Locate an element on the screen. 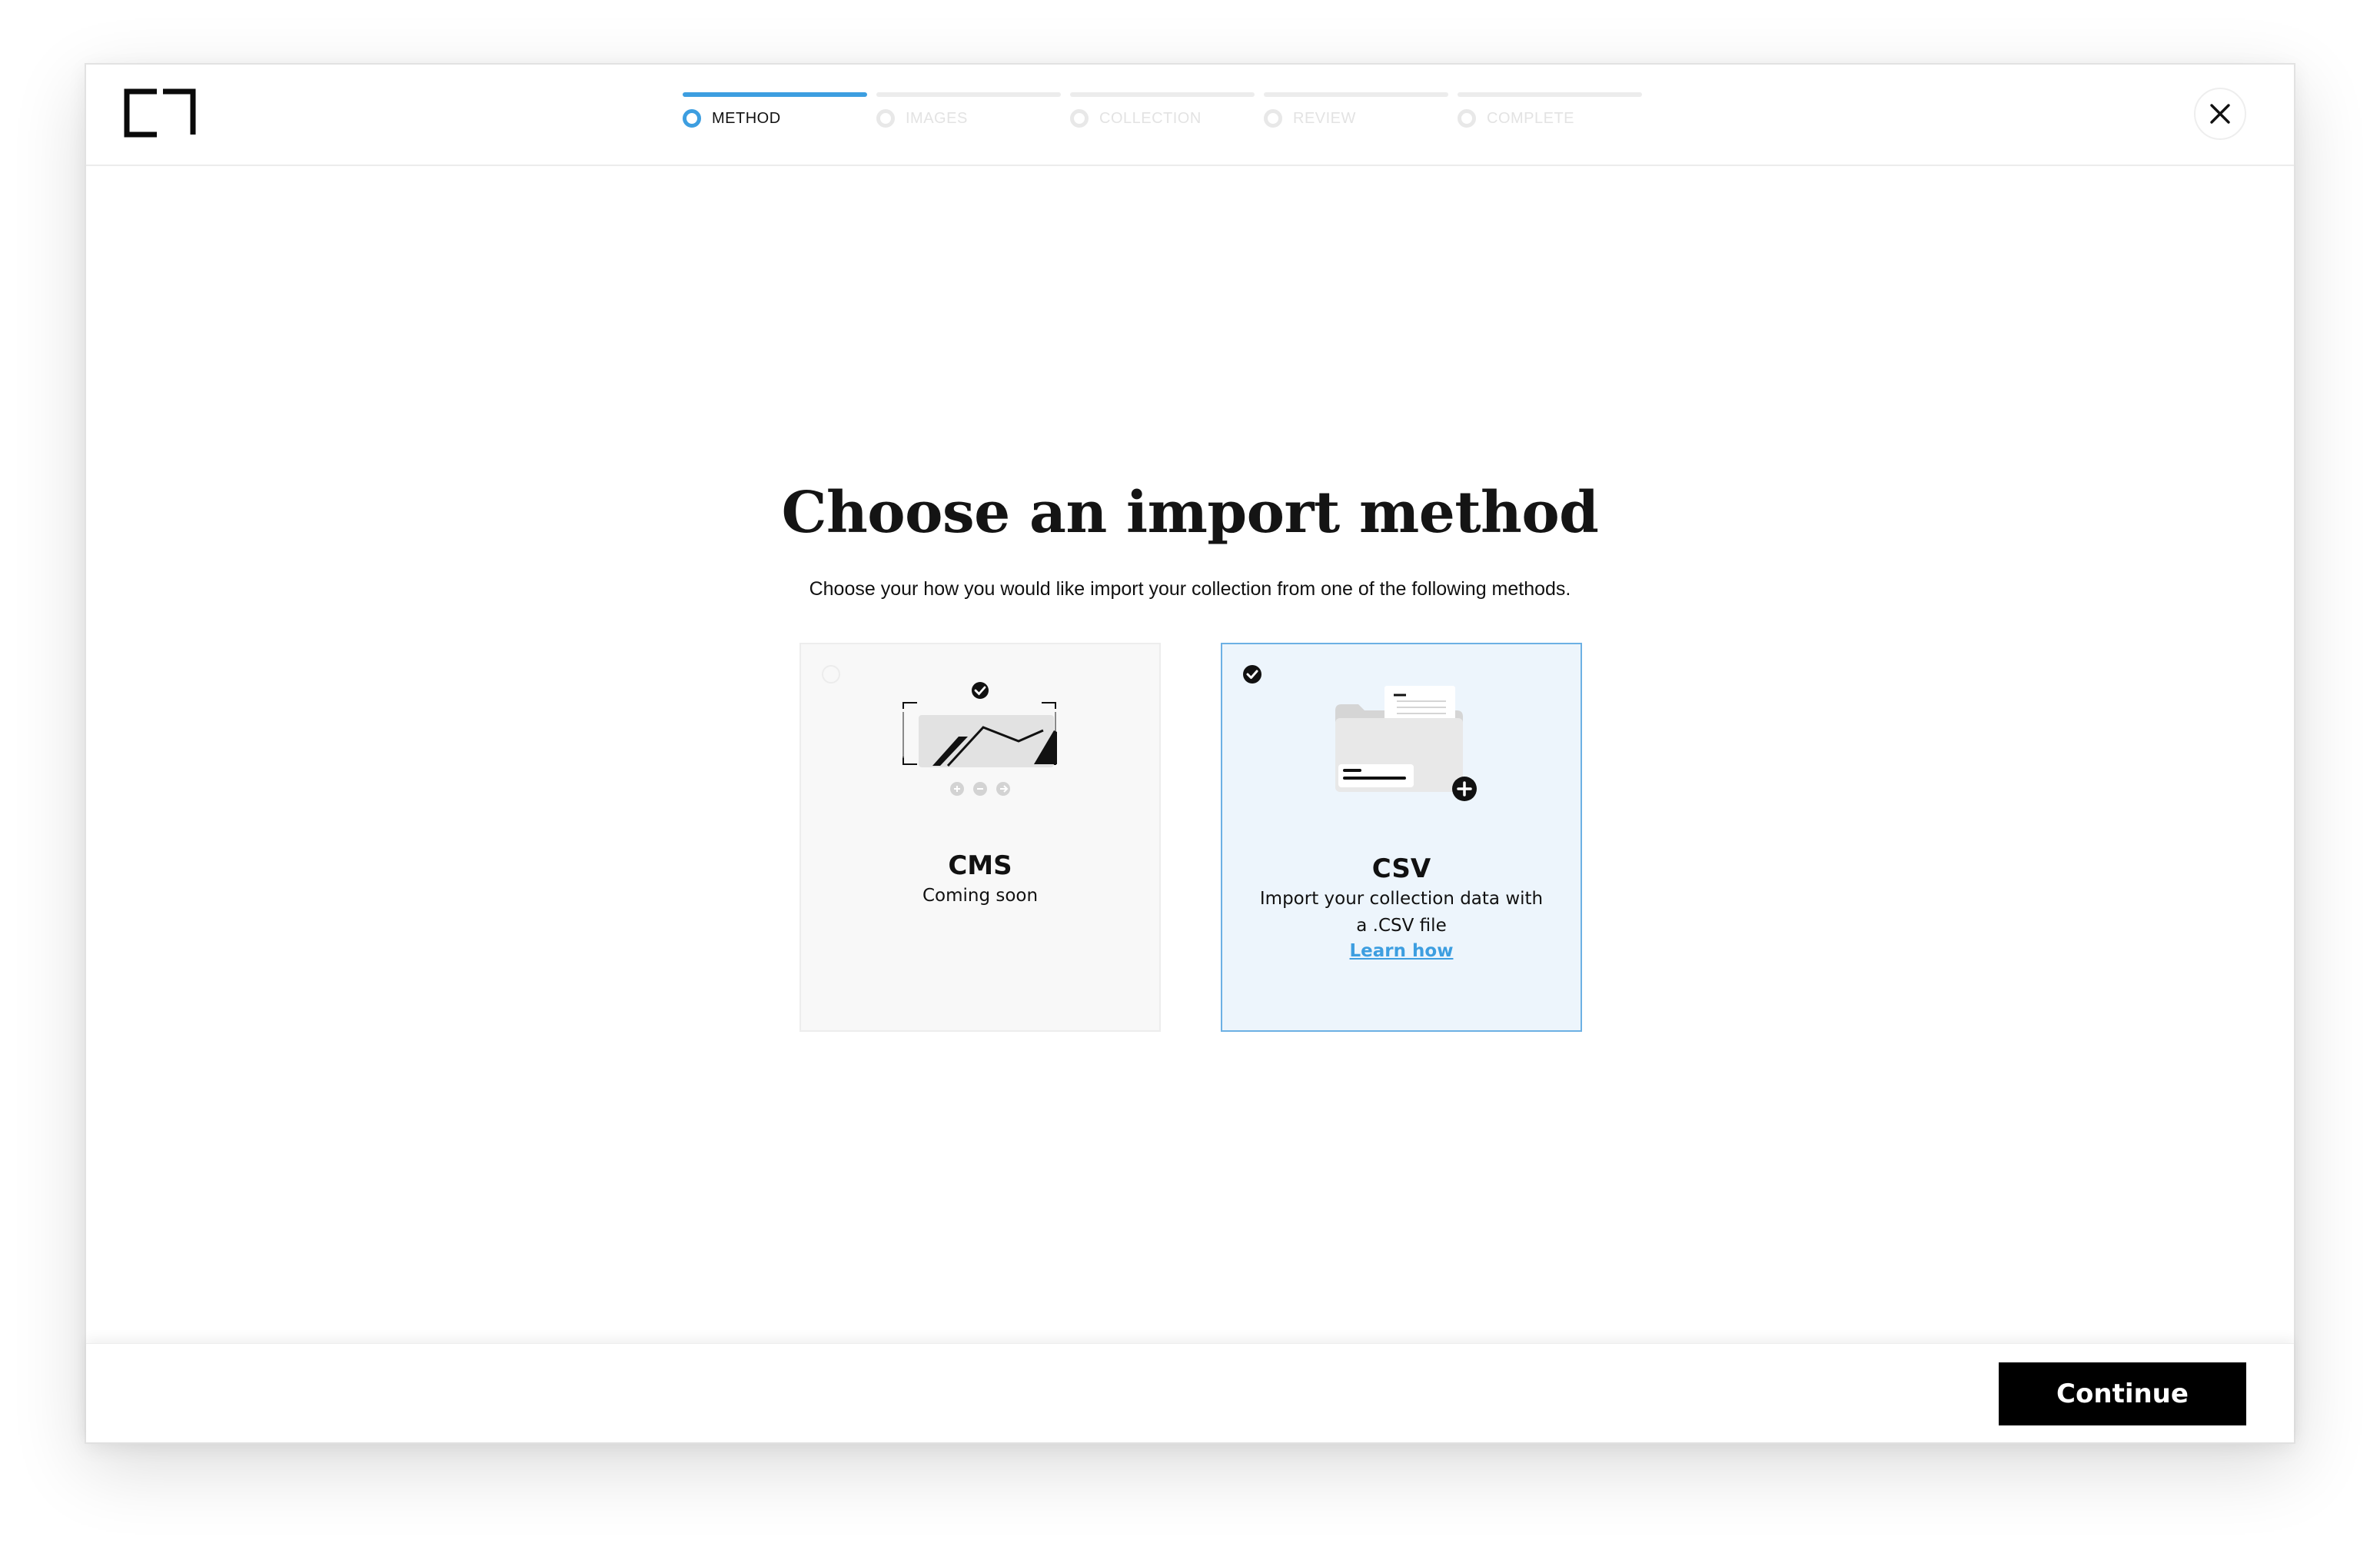 The image size is (2380, 1550). bracket-logo-icon is located at coordinates (160, 113).